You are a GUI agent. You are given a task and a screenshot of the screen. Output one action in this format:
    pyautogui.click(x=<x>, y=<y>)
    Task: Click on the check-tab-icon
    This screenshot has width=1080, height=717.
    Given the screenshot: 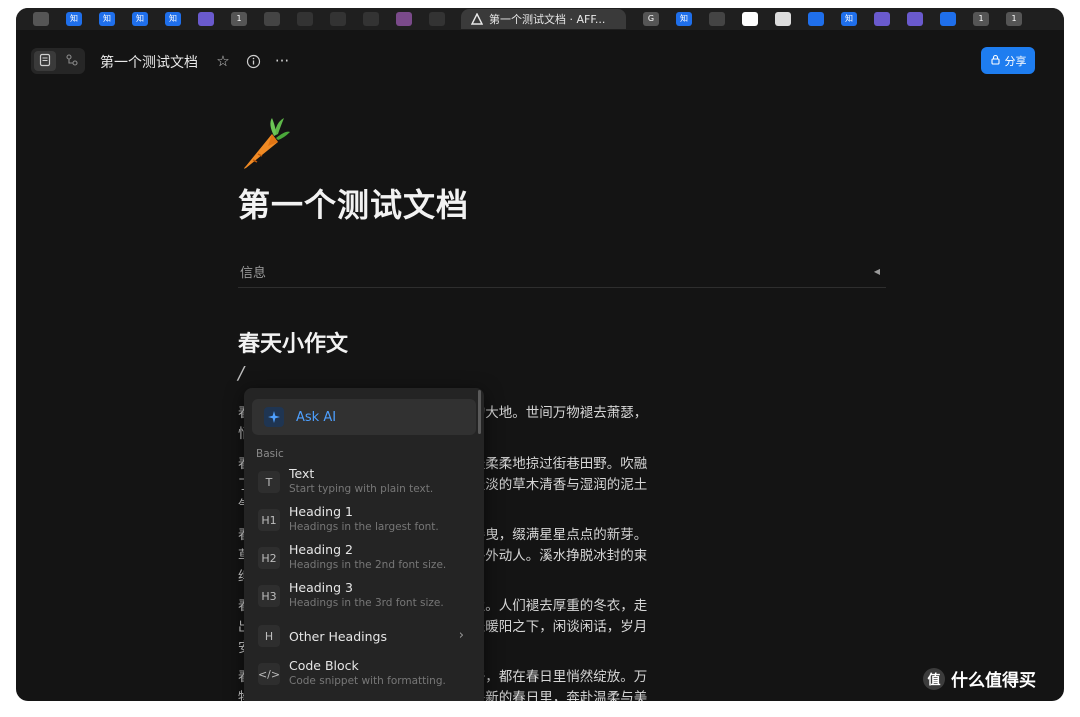 What is the action you would take?
    pyautogui.click(x=816, y=19)
    